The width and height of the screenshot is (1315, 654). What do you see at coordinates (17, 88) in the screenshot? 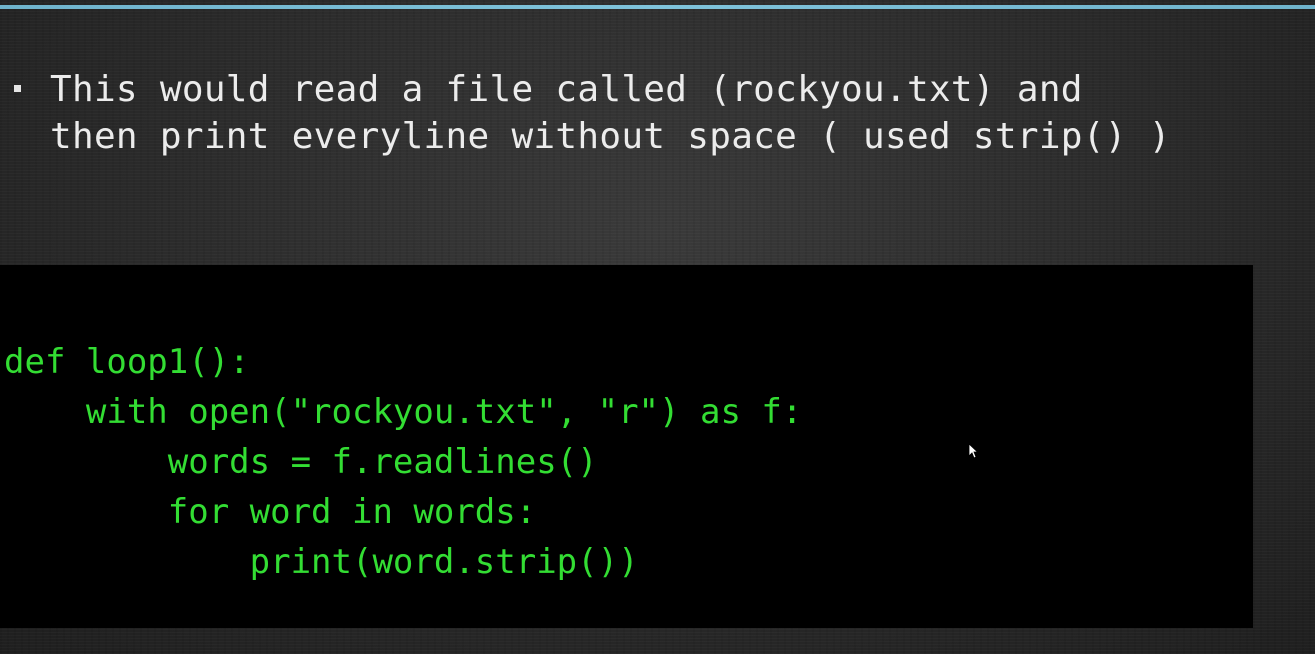
I see `square-bullet-icon` at bounding box center [17, 88].